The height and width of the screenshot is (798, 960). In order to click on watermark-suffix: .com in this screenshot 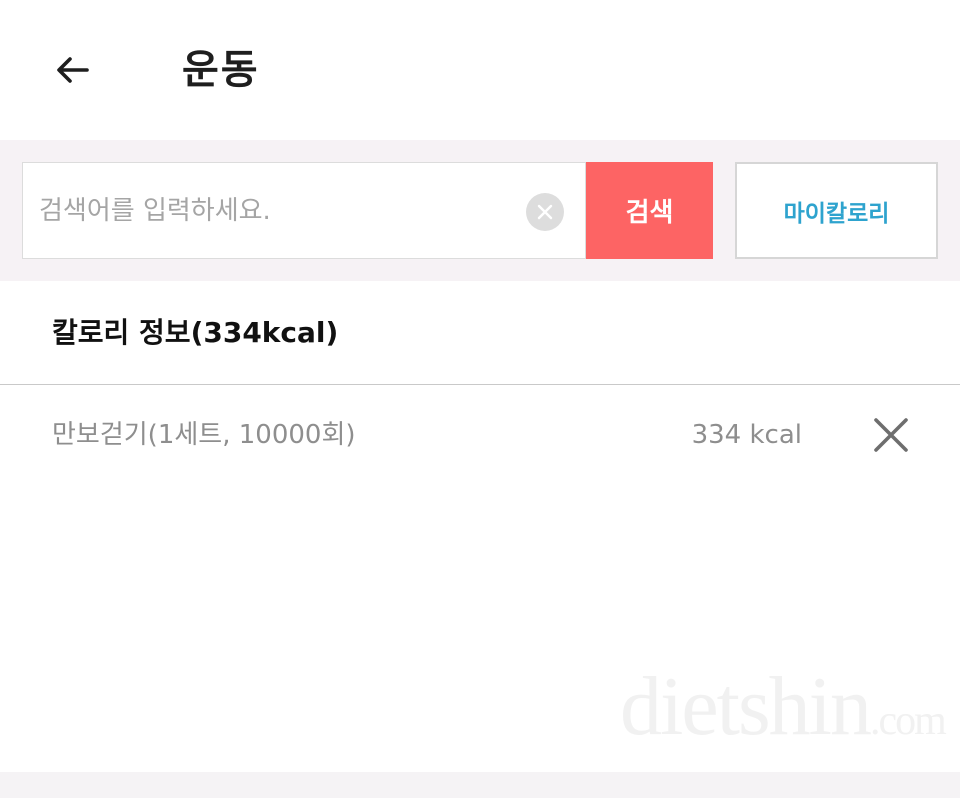, I will do `click(908, 721)`.